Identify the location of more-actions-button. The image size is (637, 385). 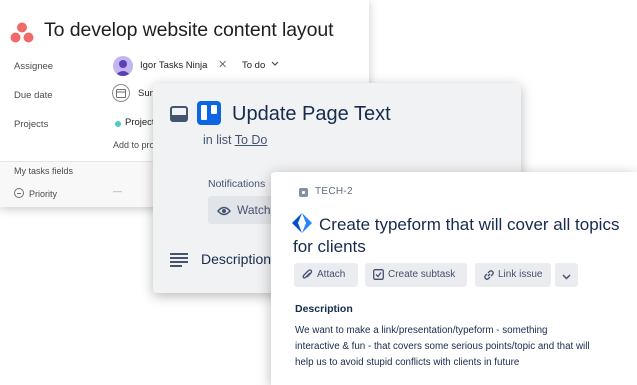
(566, 275).